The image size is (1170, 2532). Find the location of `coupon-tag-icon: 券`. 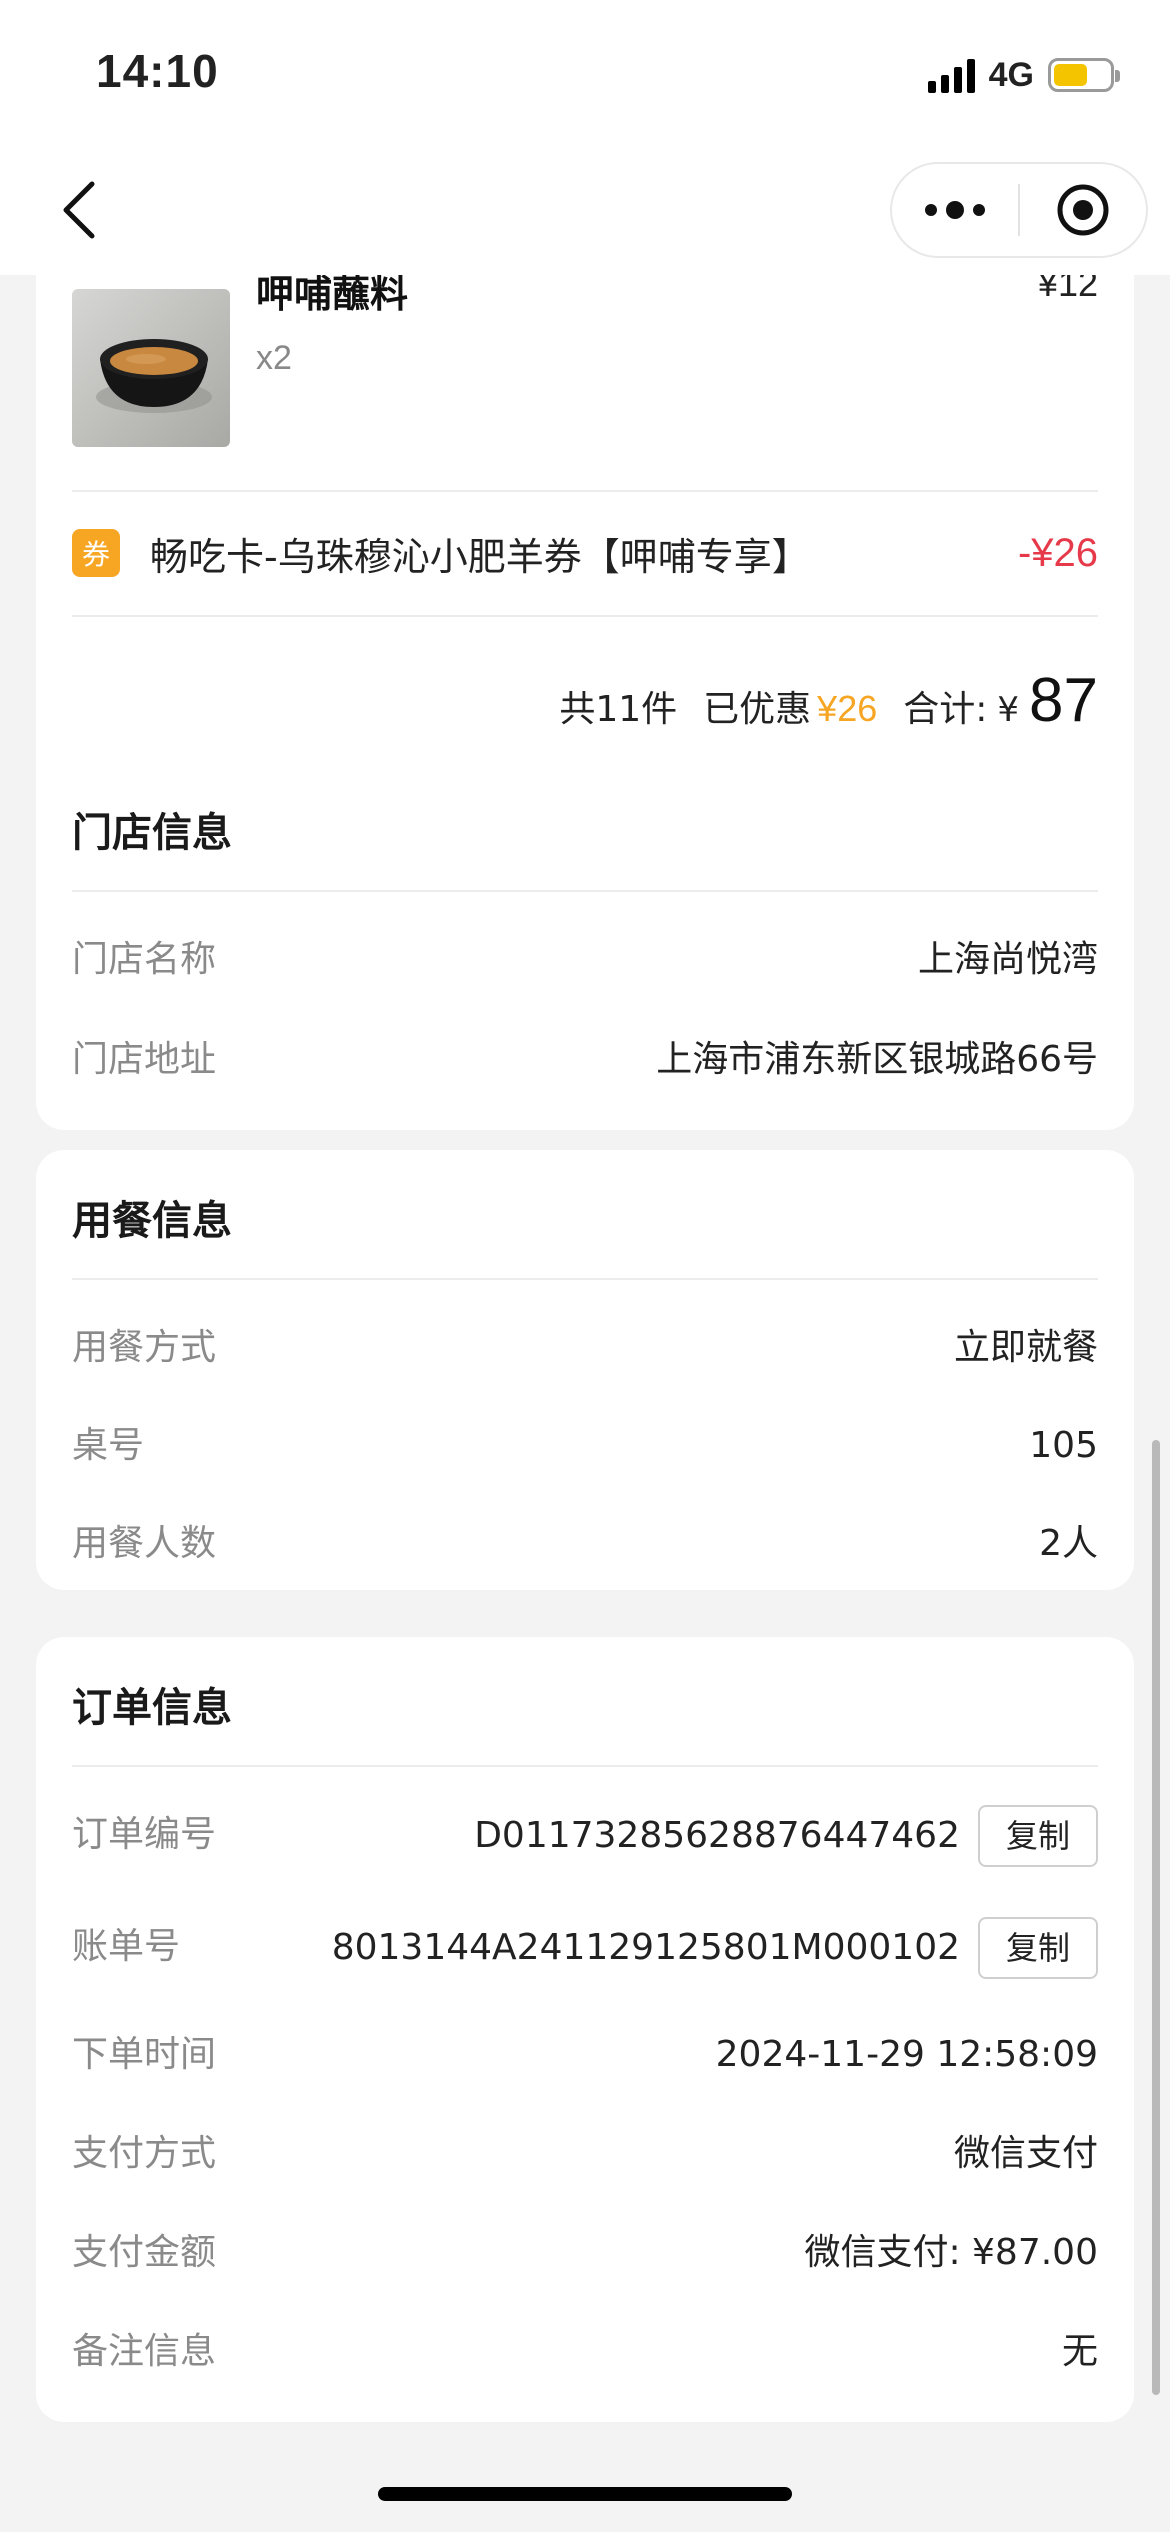

coupon-tag-icon: 券 is located at coordinates (96, 553).